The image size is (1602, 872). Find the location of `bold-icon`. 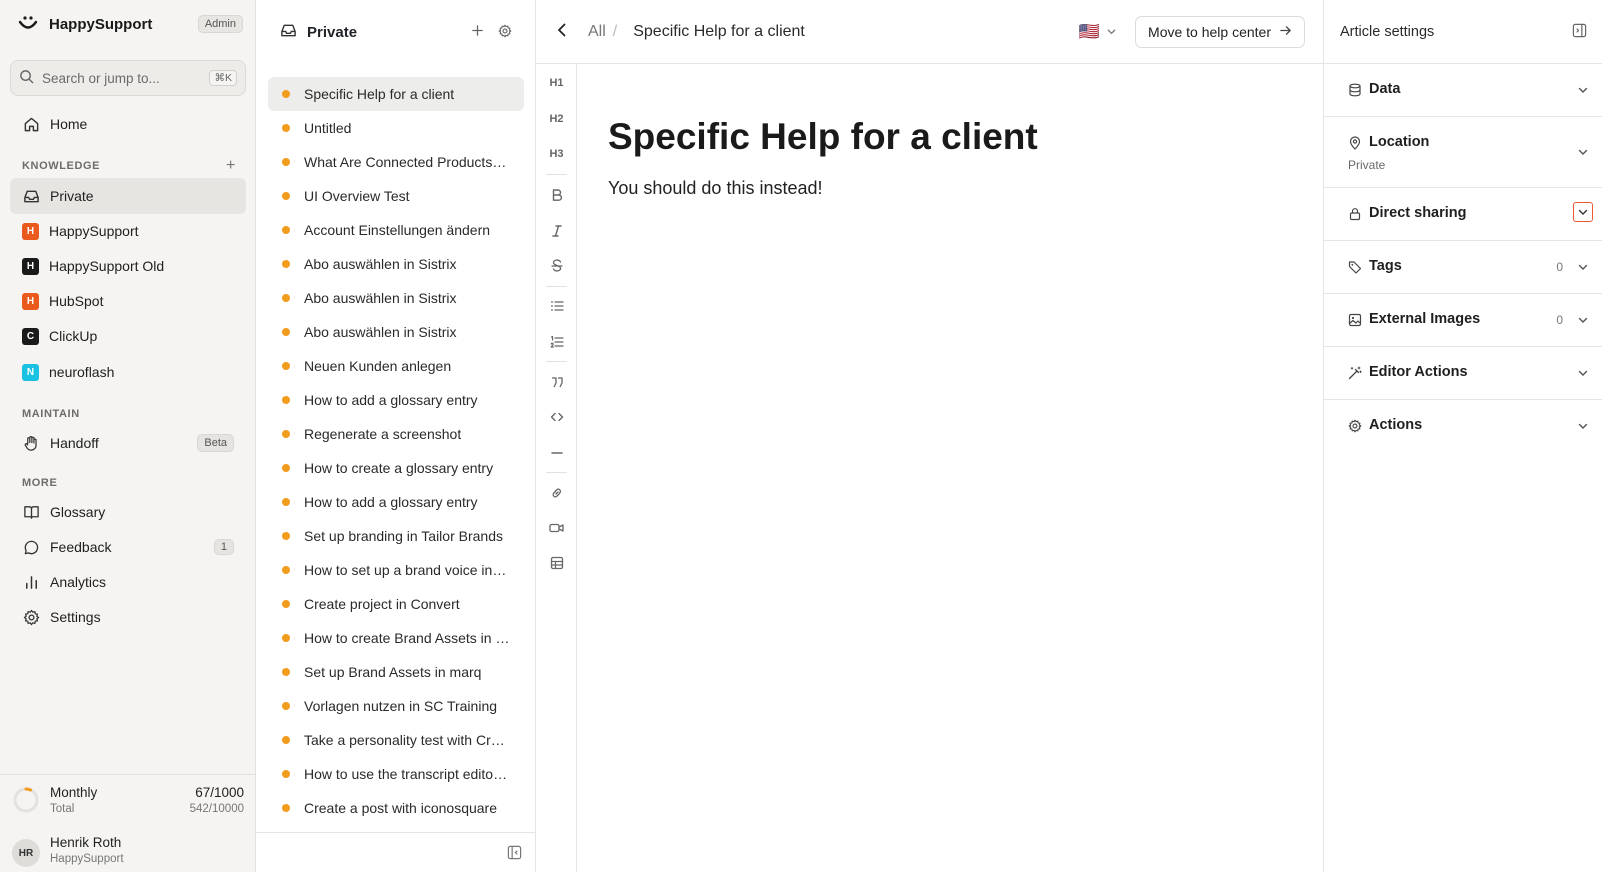

bold-icon is located at coordinates (556, 195).